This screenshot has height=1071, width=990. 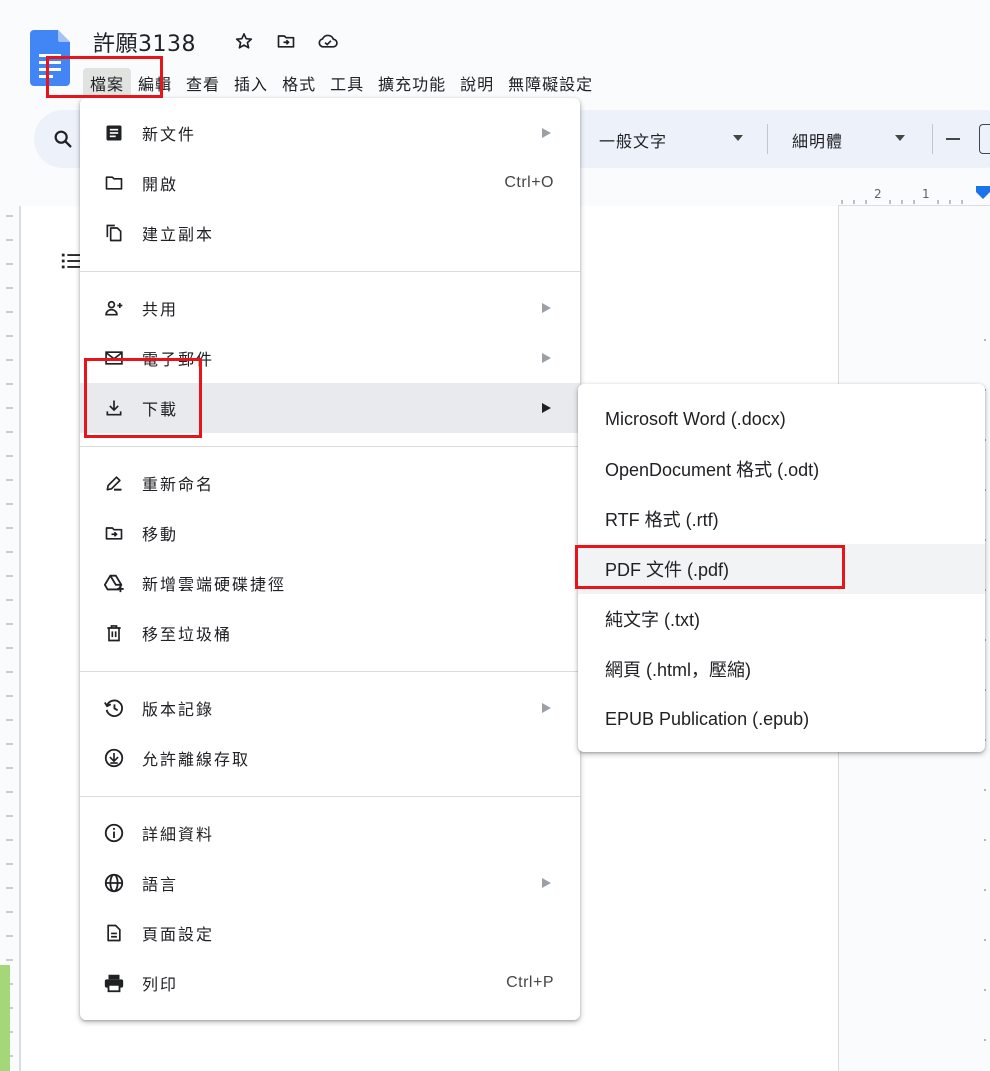 What do you see at coordinates (63, 139) in the screenshot?
I see `search-icon` at bounding box center [63, 139].